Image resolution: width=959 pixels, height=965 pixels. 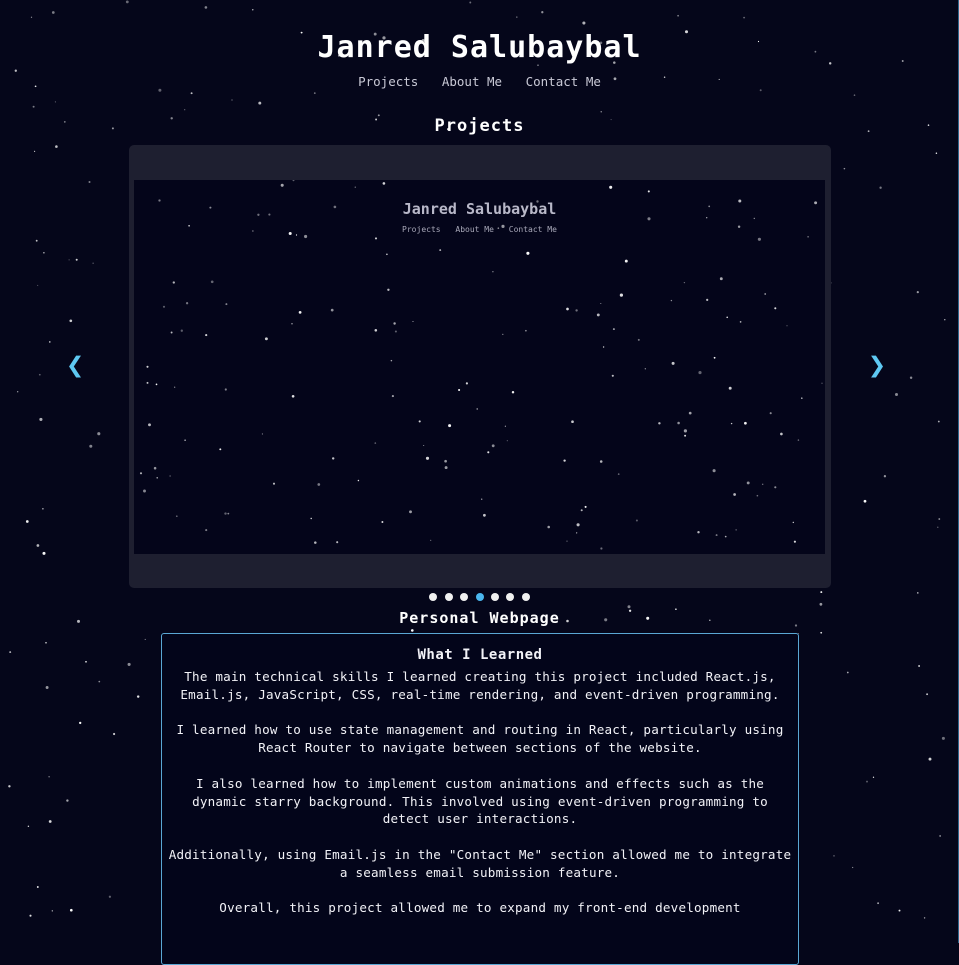 I want to click on nav-about-me: About Me, so click(x=472, y=81).